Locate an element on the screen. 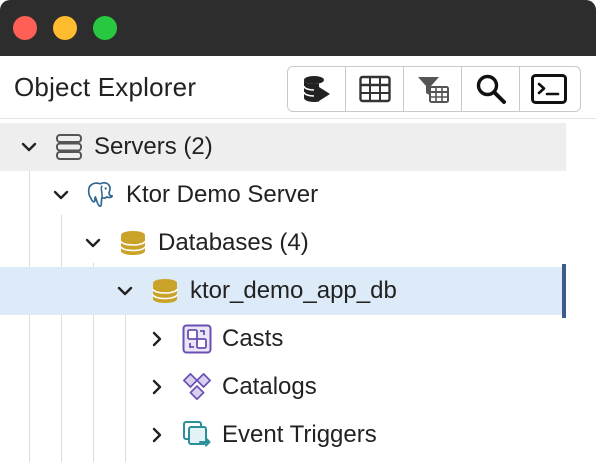 Image resolution: width=596 pixels, height=462 pixels. tree-node-ktor-demo-server: Ktor Demo Server is located at coordinates (283, 195).